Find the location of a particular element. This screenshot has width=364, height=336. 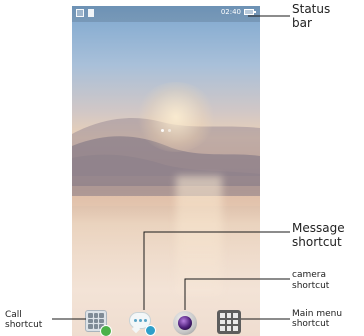

camera-shortcut-icon is located at coordinates (185, 323).